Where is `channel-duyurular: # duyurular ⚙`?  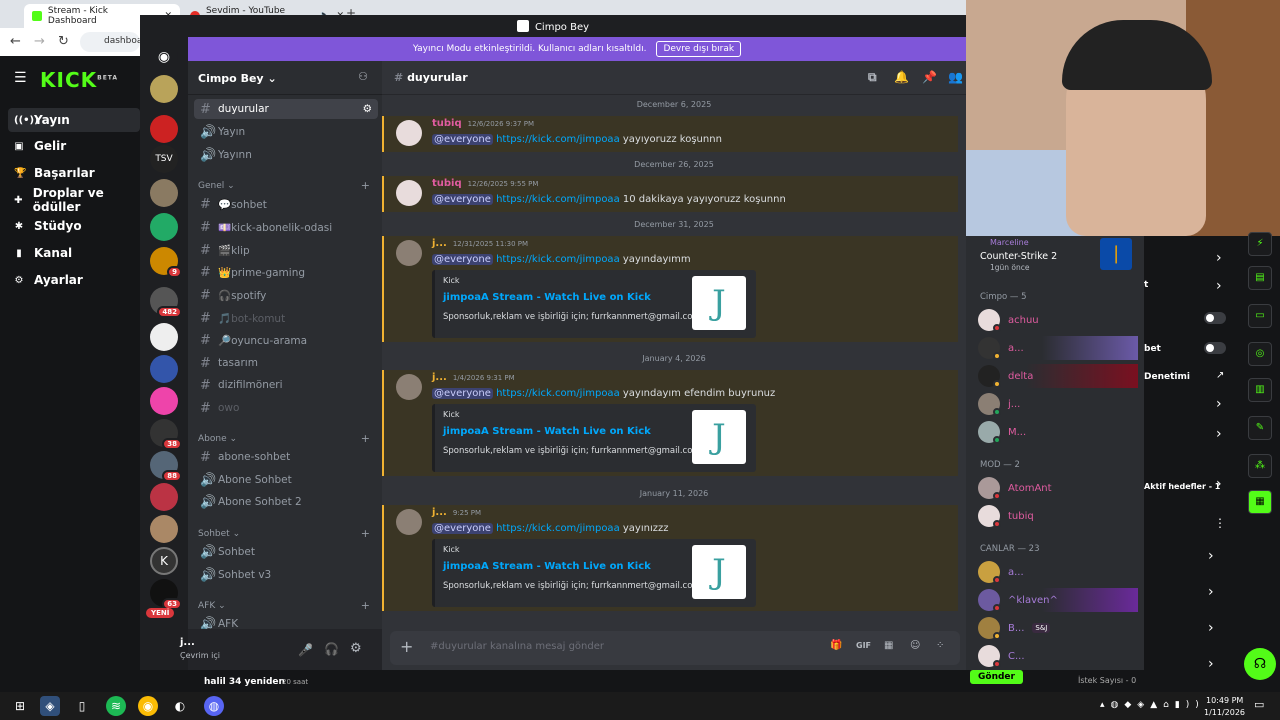
channel-duyurular: # duyurular ⚙ is located at coordinates (286, 109).